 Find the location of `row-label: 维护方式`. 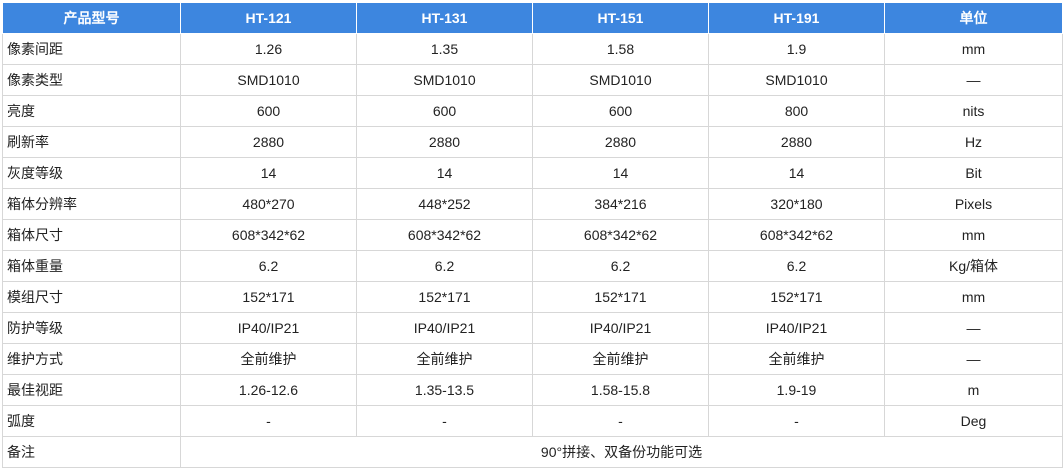

row-label: 维护方式 is located at coordinates (91, 359).